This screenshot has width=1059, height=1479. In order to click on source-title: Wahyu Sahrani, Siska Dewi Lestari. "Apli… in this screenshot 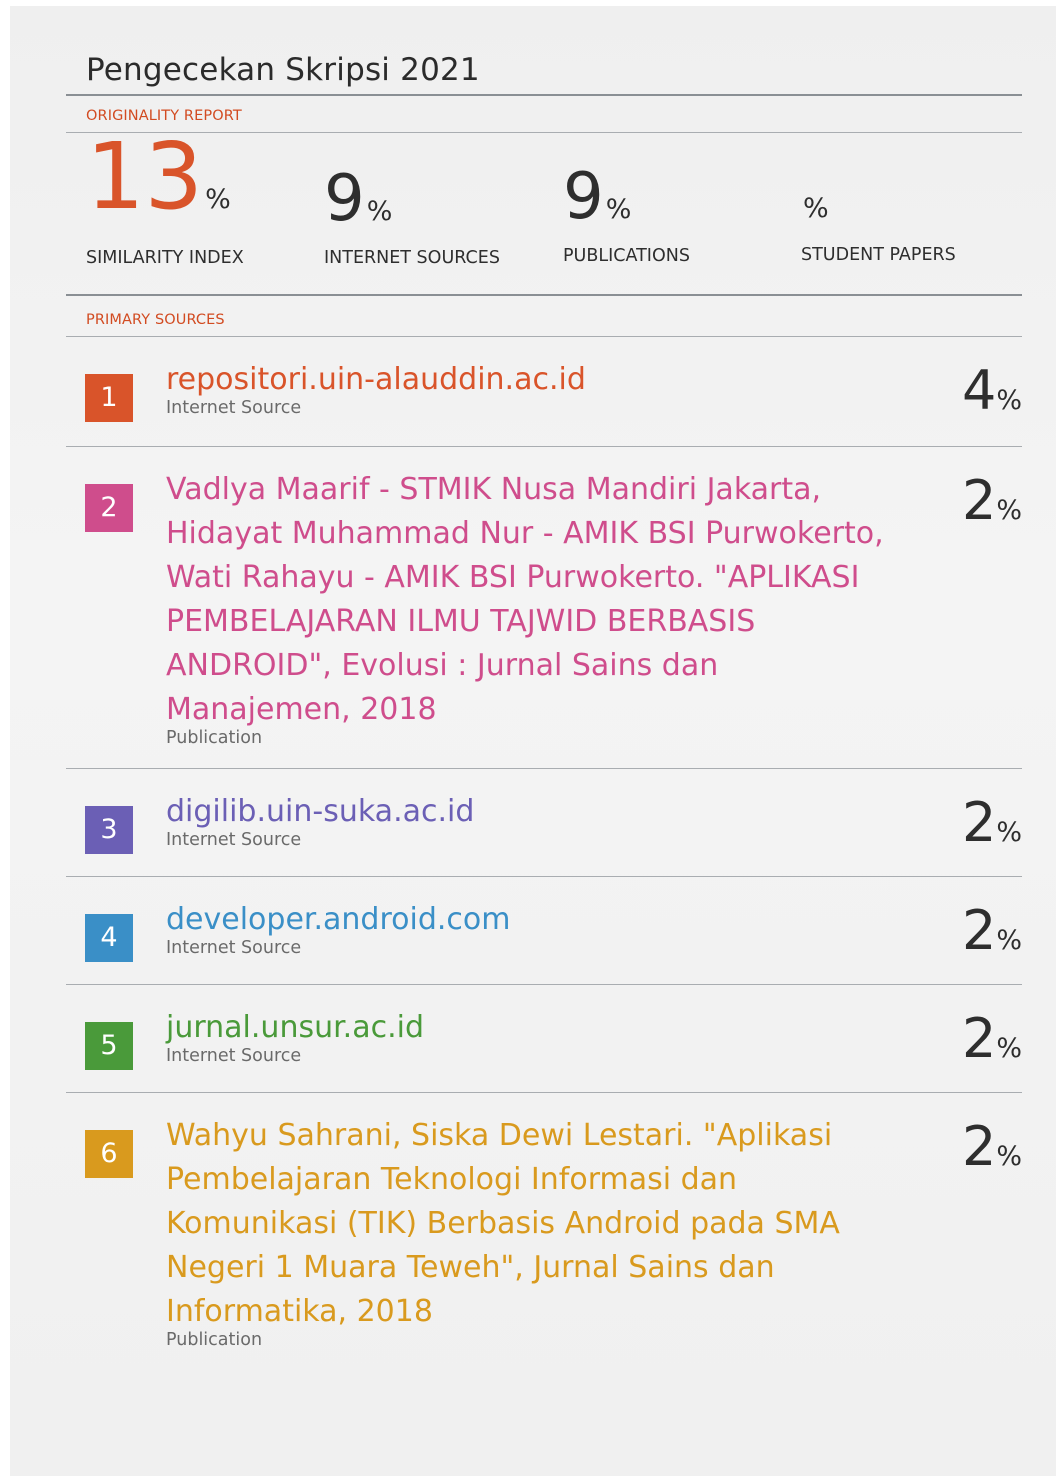, I will do `click(526, 1233)`.